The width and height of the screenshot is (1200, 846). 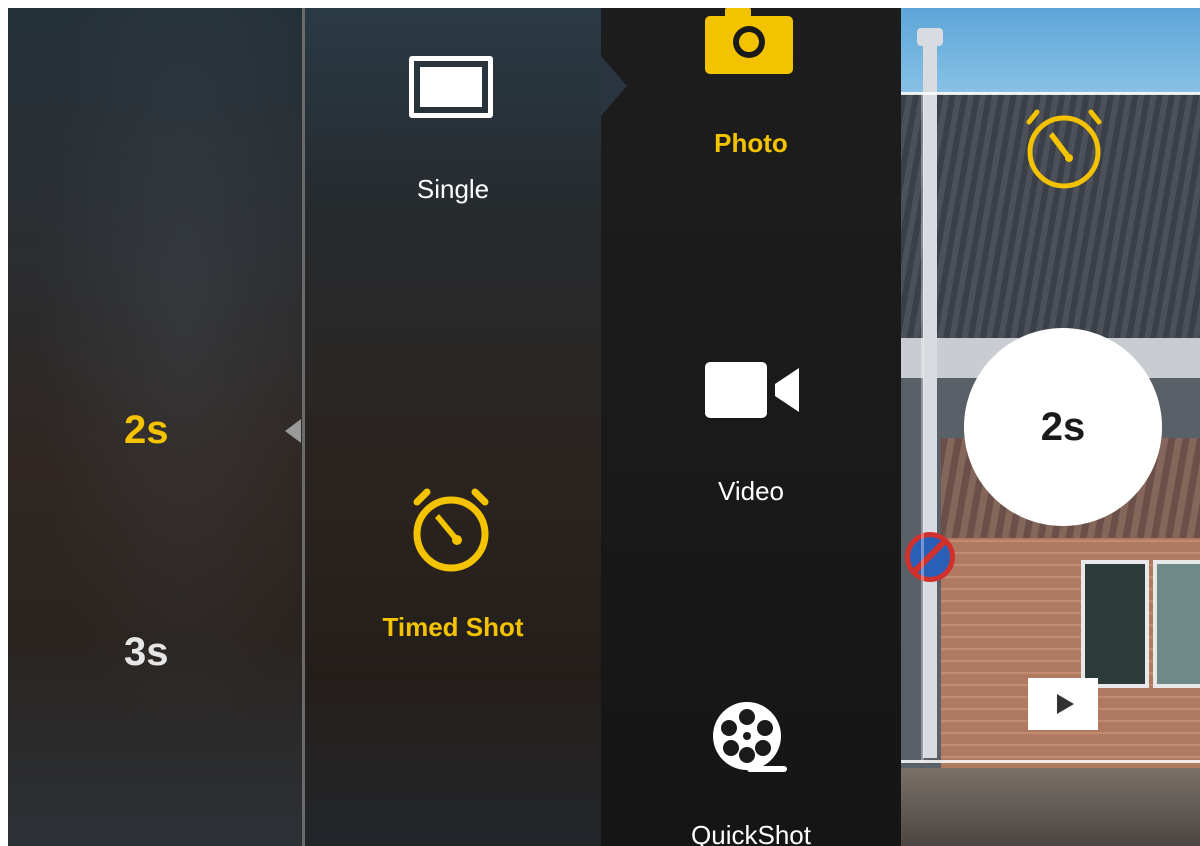 I want to click on film-reel-icon, so click(x=750, y=737).